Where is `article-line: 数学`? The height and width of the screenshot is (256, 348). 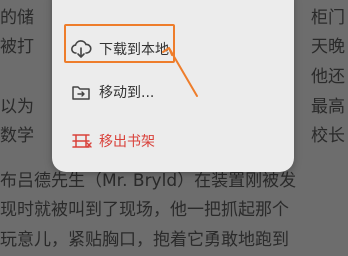
article-line: 数学 is located at coordinates (17, 136).